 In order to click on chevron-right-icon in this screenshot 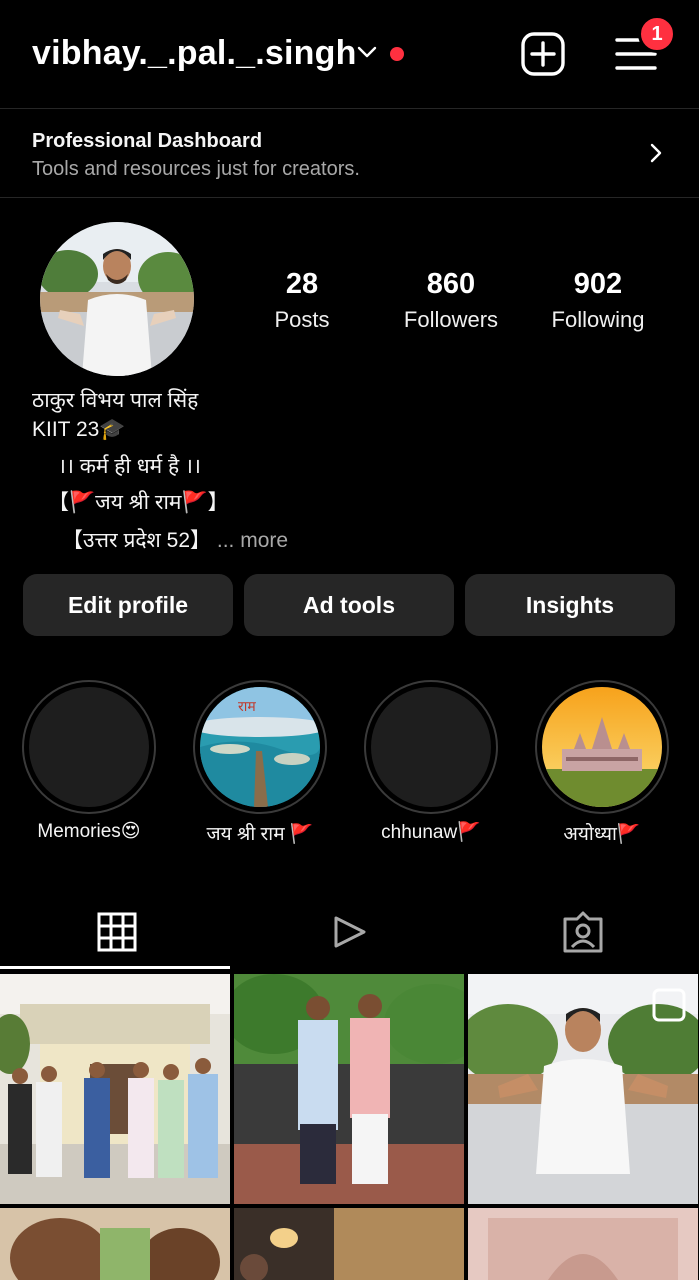, I will do `click(656, 153)`.